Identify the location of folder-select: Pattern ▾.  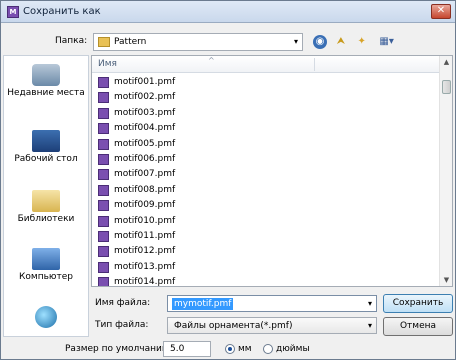
(198, 42).